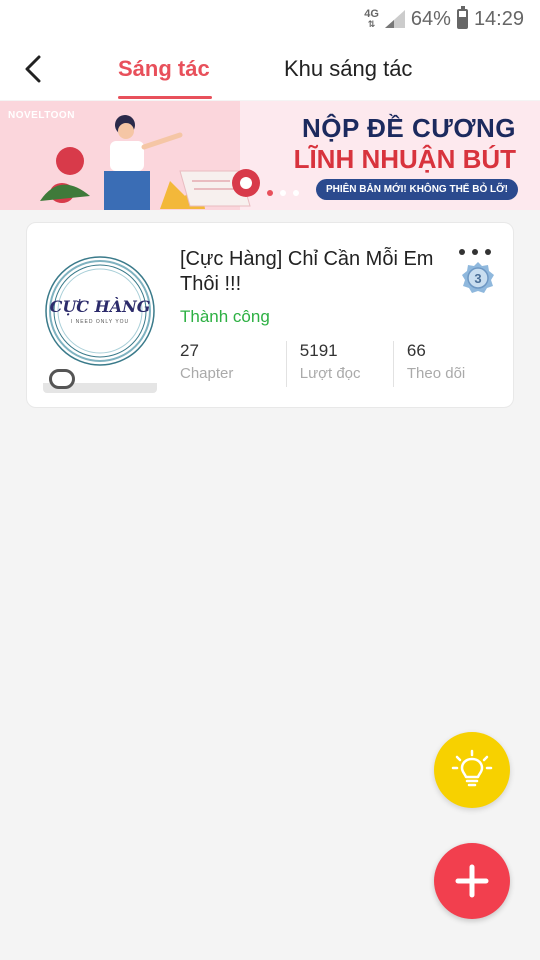 This screenshot has height=960, width=540. What do you see at coordinates (348, 69) in the screenshot?
I see `tab-khu-sang-tac: Khu sáng tác` at bounding box center [348, 69].